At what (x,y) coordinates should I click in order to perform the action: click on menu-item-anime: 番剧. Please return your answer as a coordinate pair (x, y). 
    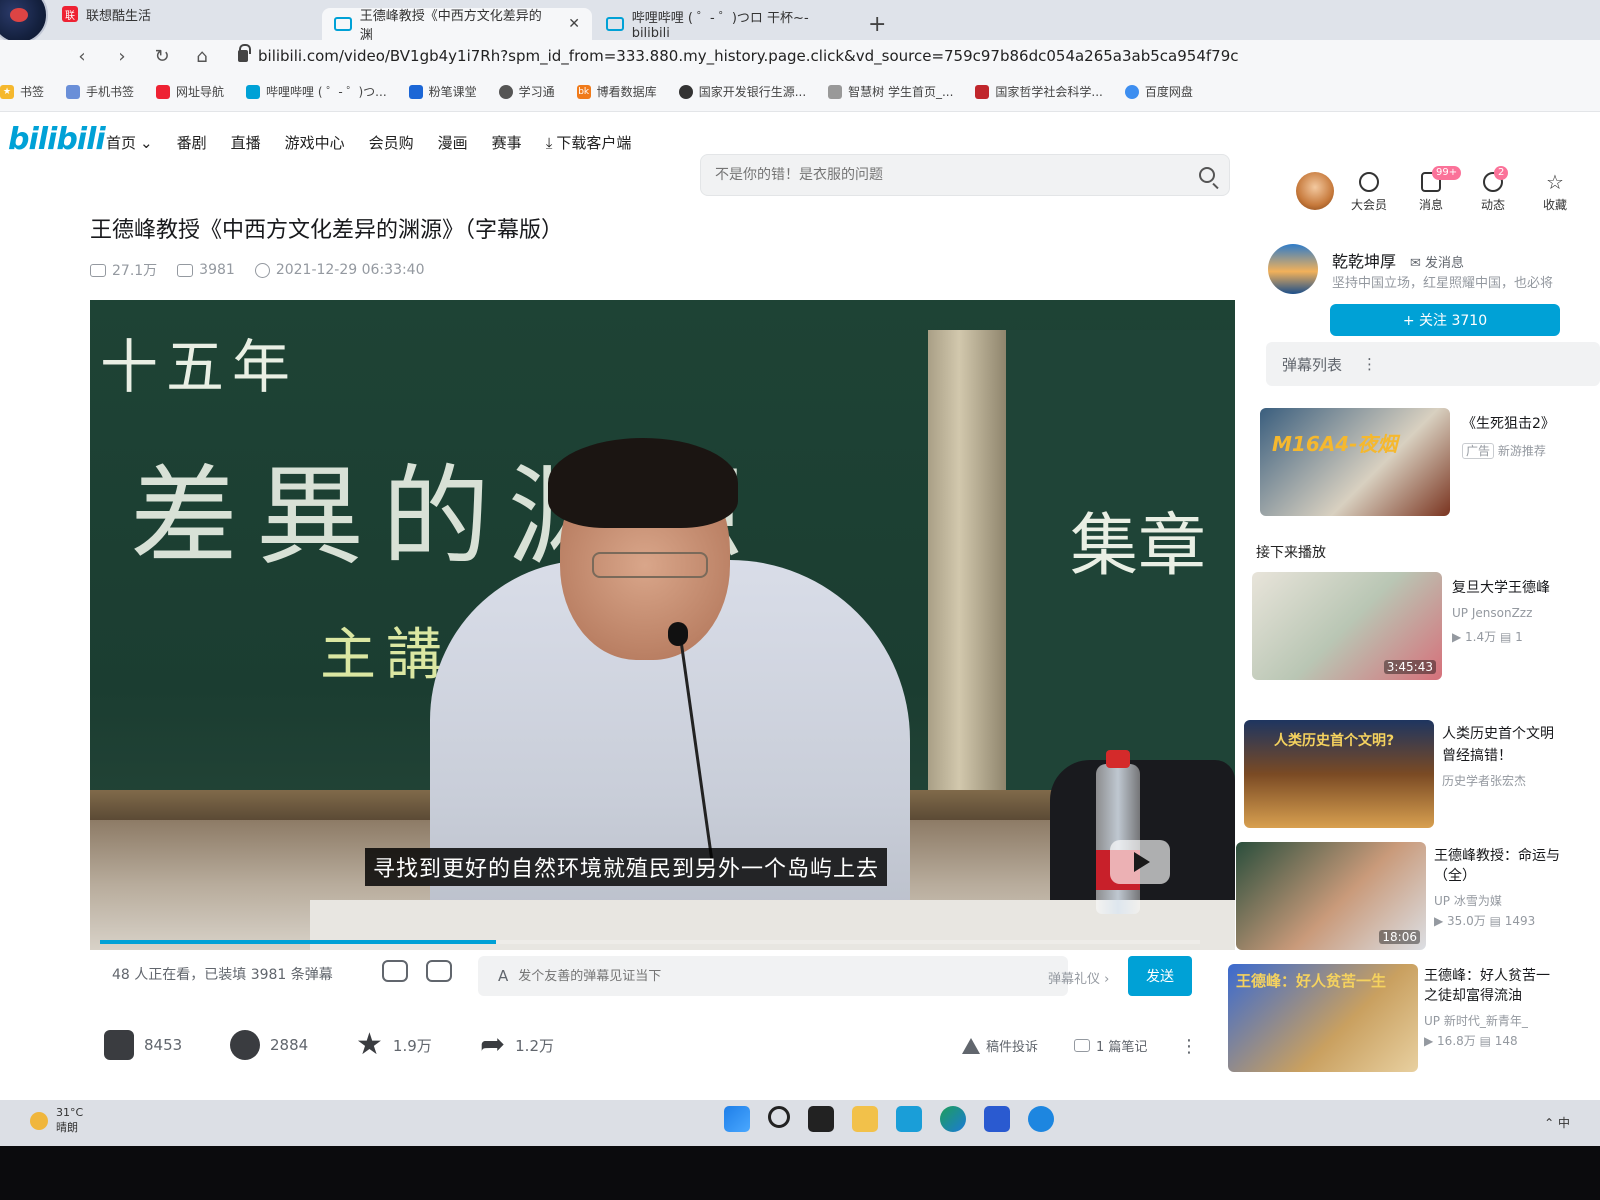
    Looking at the image, I should click on (192, 142).